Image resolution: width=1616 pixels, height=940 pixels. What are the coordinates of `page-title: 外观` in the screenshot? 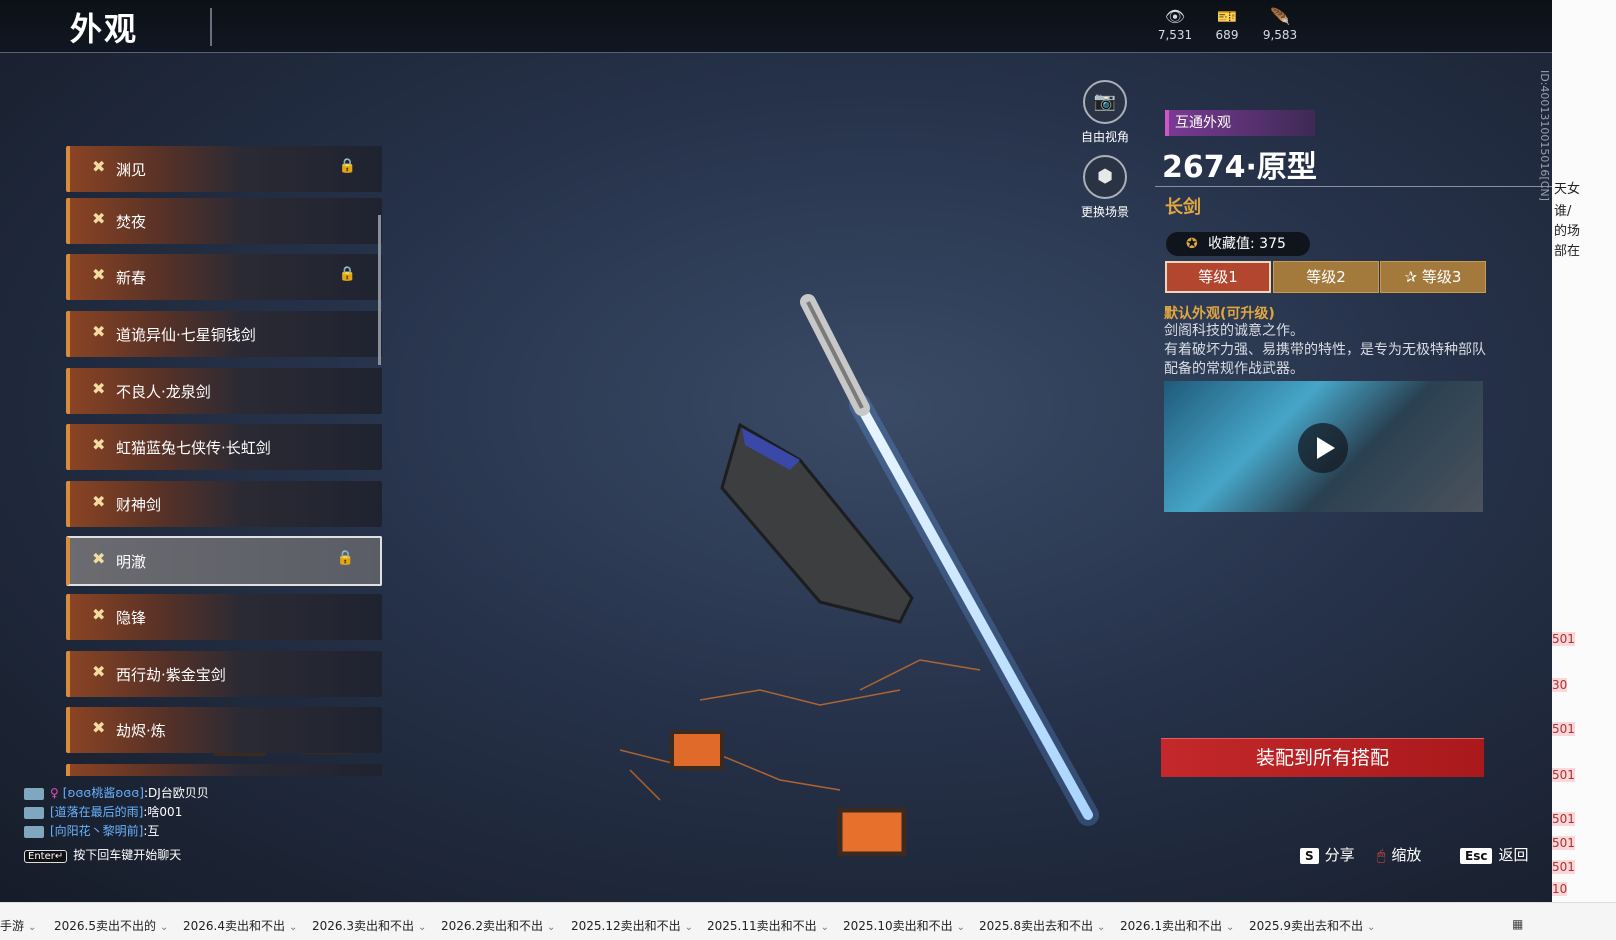 It's located at (104, 29).